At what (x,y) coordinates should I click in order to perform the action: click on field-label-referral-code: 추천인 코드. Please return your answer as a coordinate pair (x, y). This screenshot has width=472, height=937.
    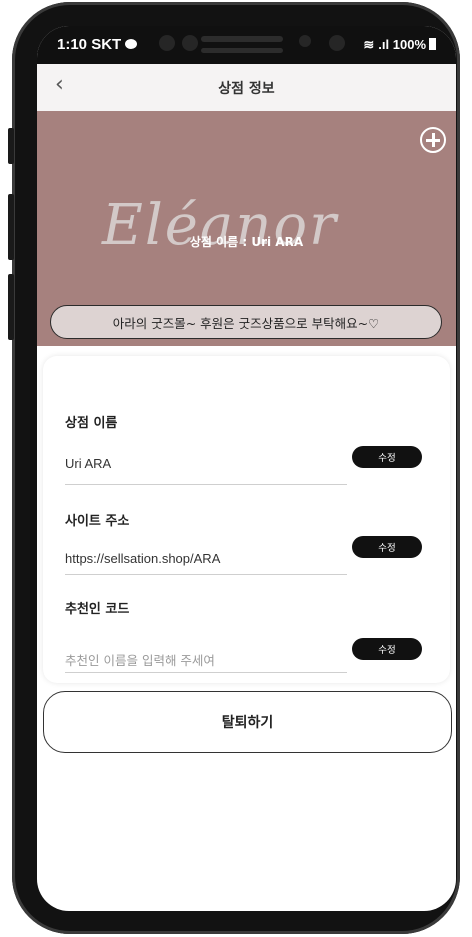
    Looking at the image, I should click on (97, 609).